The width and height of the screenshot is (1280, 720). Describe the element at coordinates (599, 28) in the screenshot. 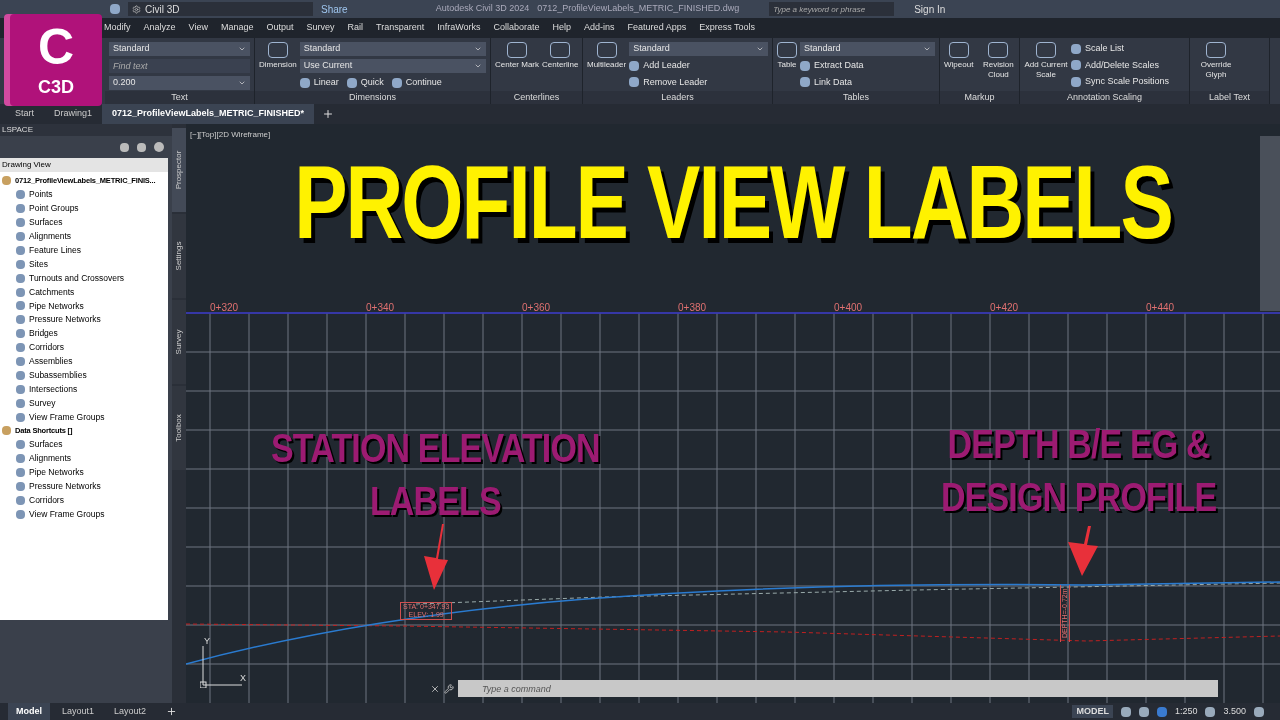

I see `ribbon-tab: Add-ins` at that location.